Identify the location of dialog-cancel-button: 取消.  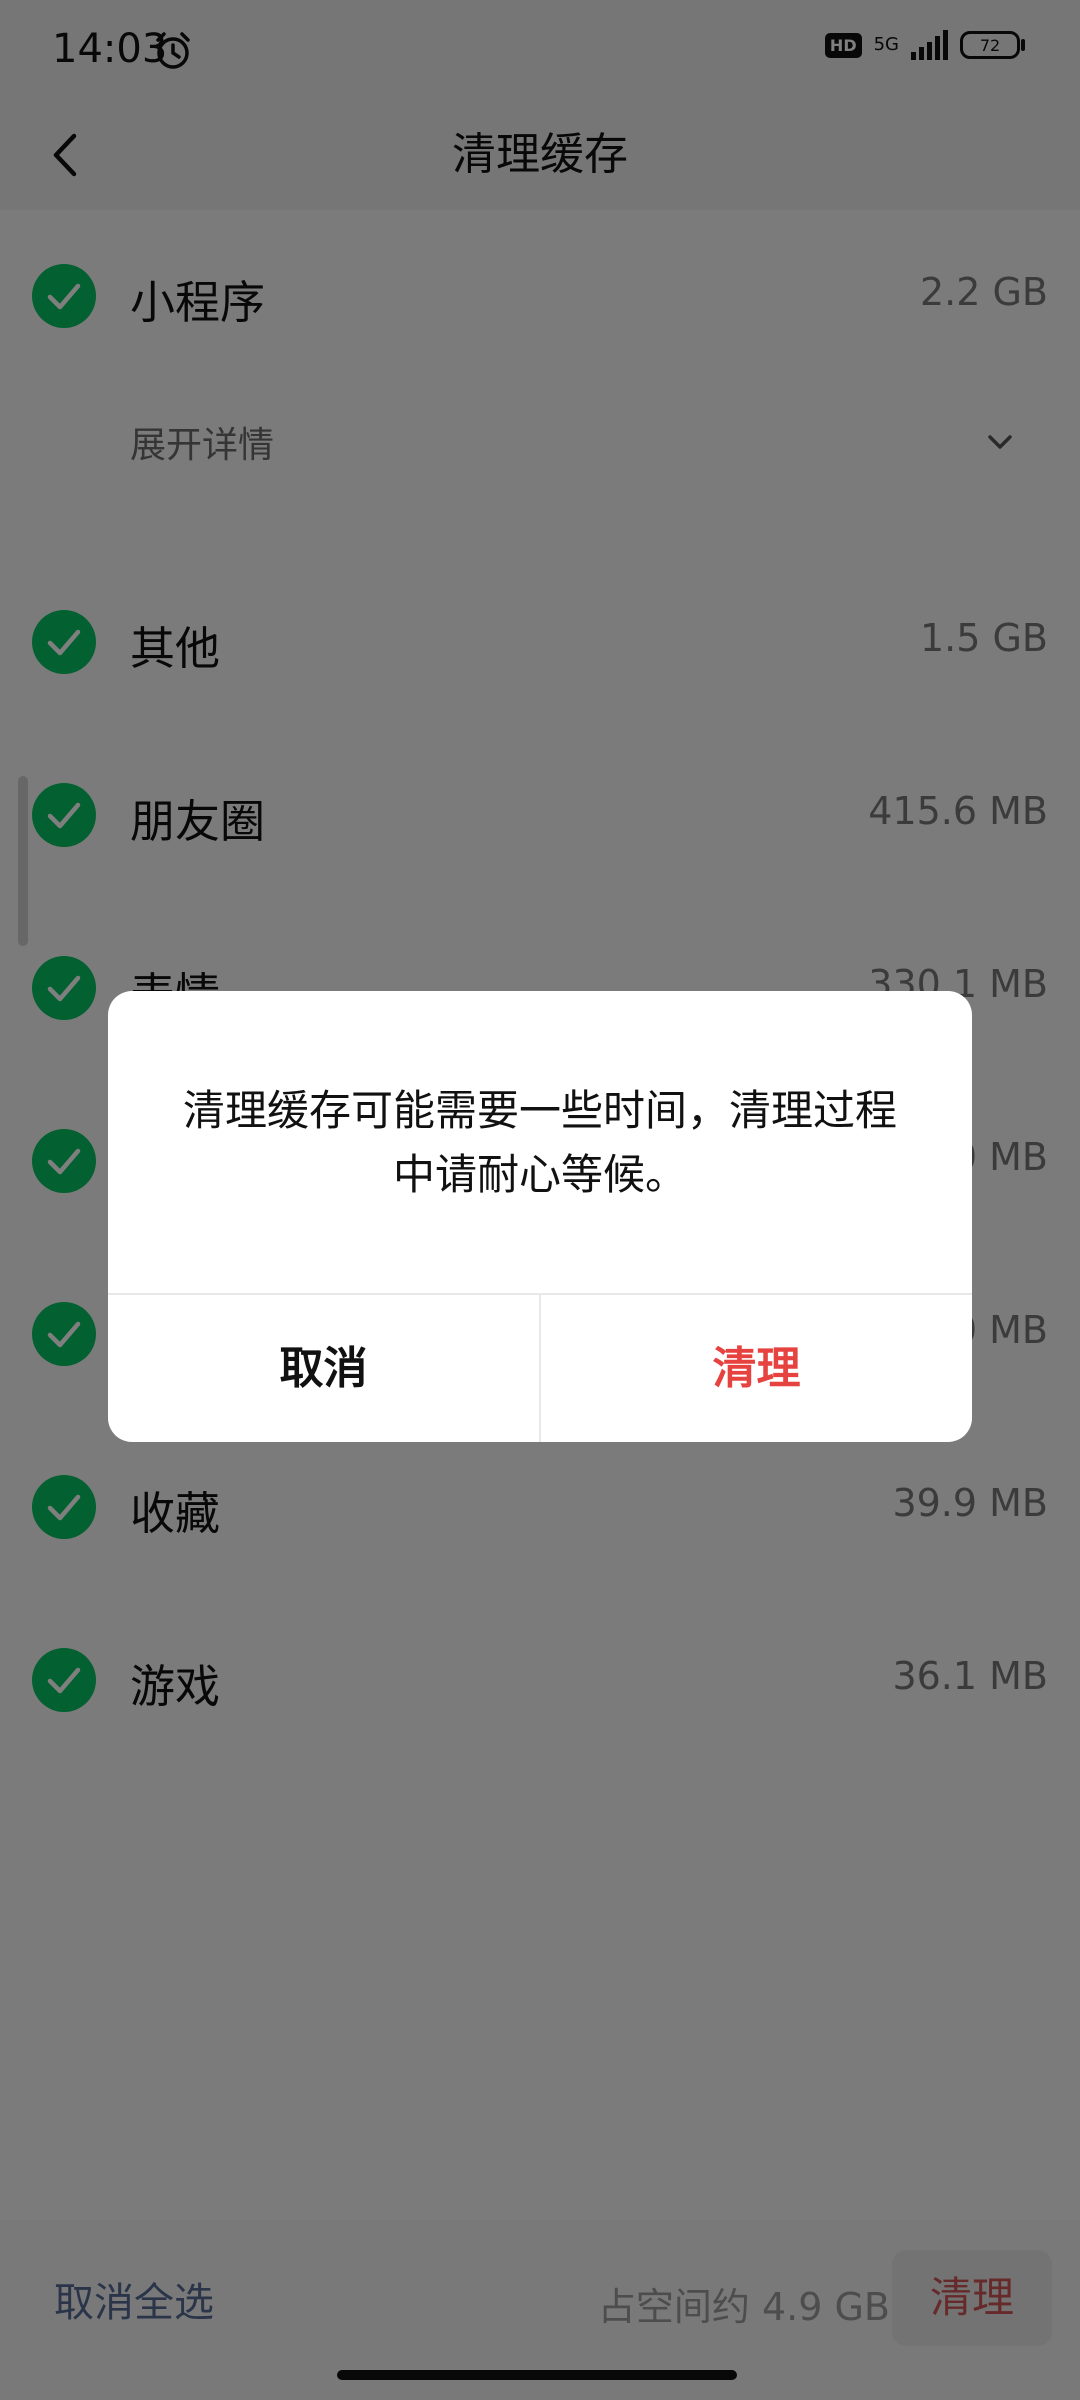
(323, 1368).